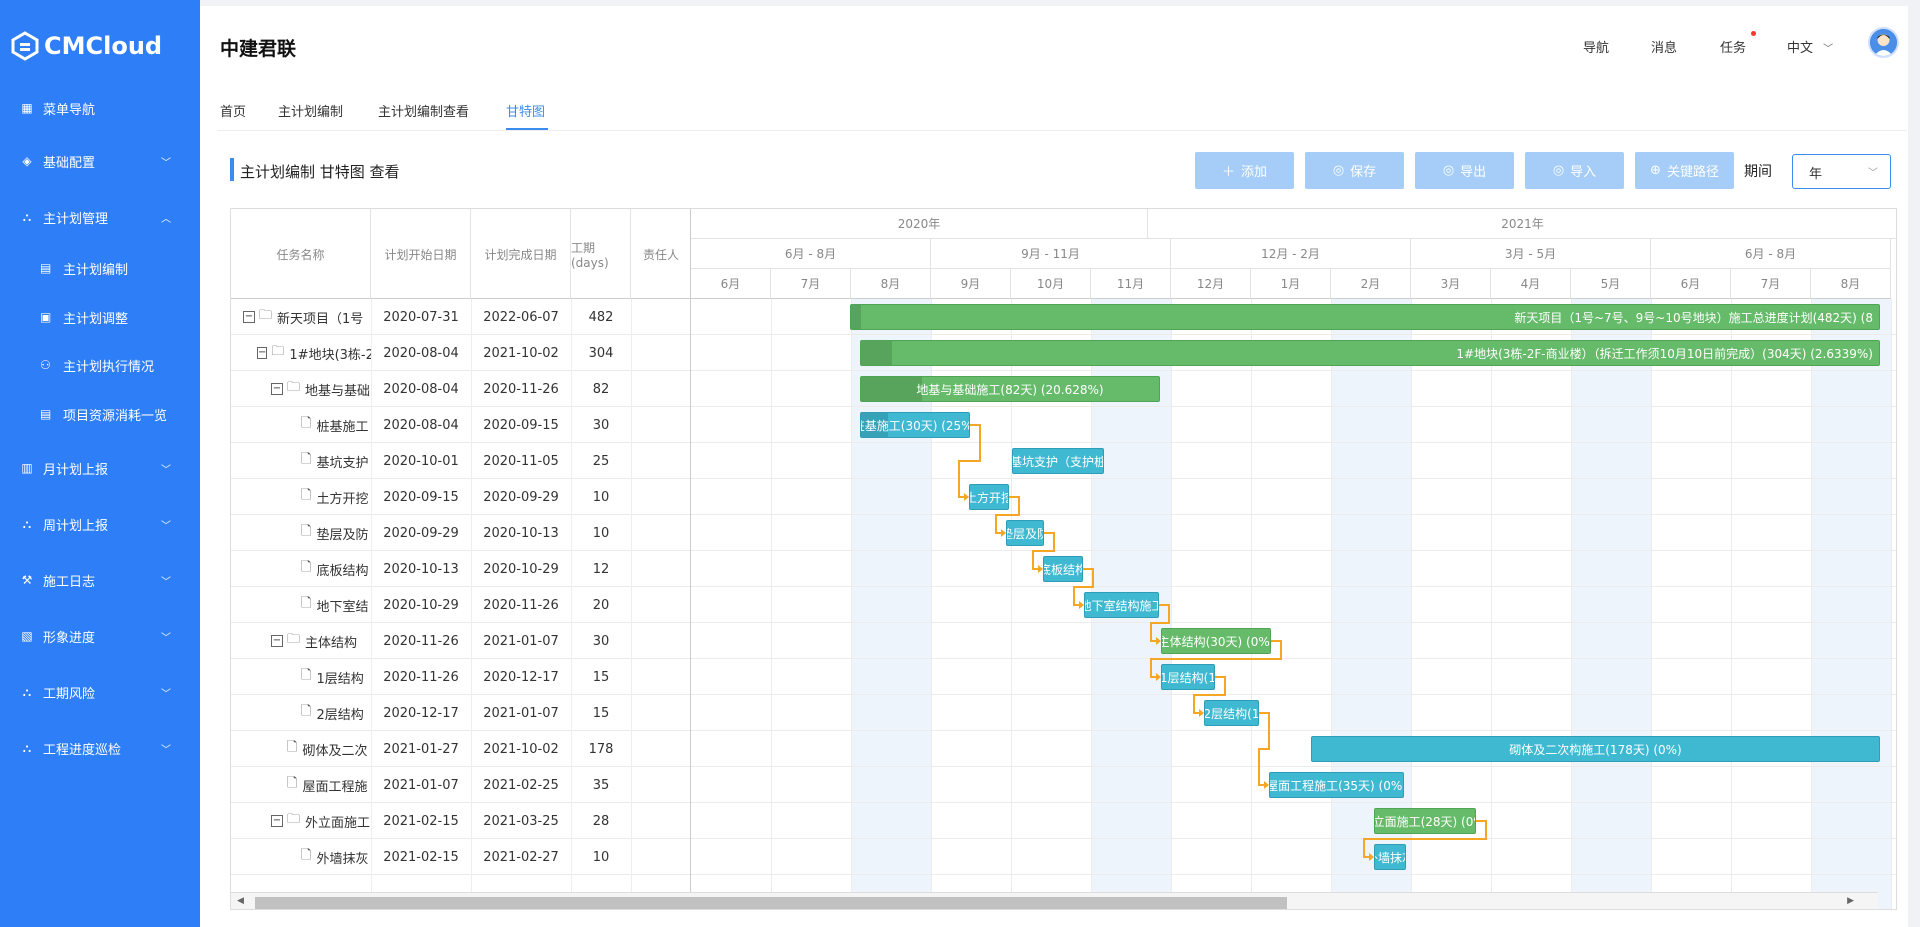 This screenshot has height=927, width=1920. What do you see at coordinates (1841, 171) in the screenshot?
I see `period-select: 年 ﹀` at bounding box center [1841, 171].